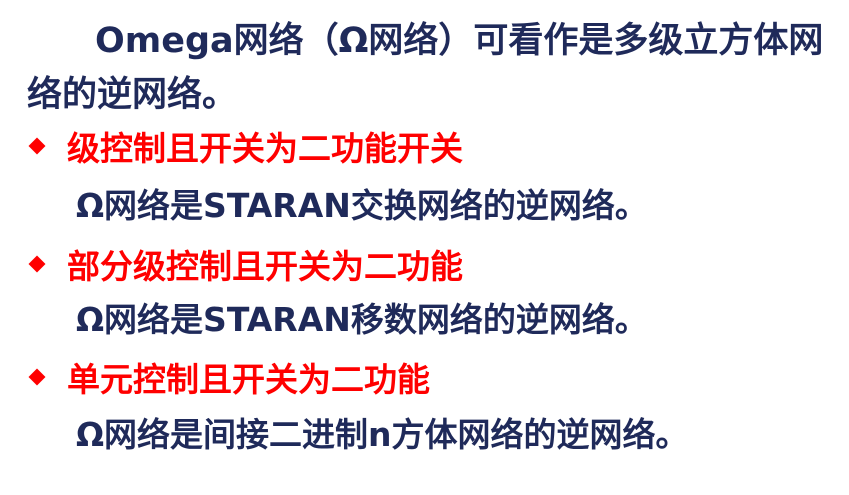  Describe the element at coordinates (362, 205) in the screenshot. I see `bullet-detail-1: Ω网络是STARAN交换网络的逆网络。` at that location.